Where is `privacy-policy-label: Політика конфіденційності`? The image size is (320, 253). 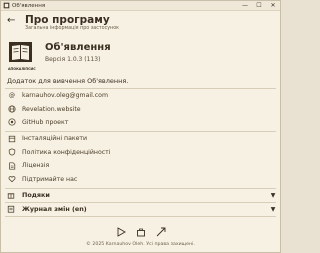
privacy-policy-label: Політика конфіденційності is located at coordinates (66, 152).